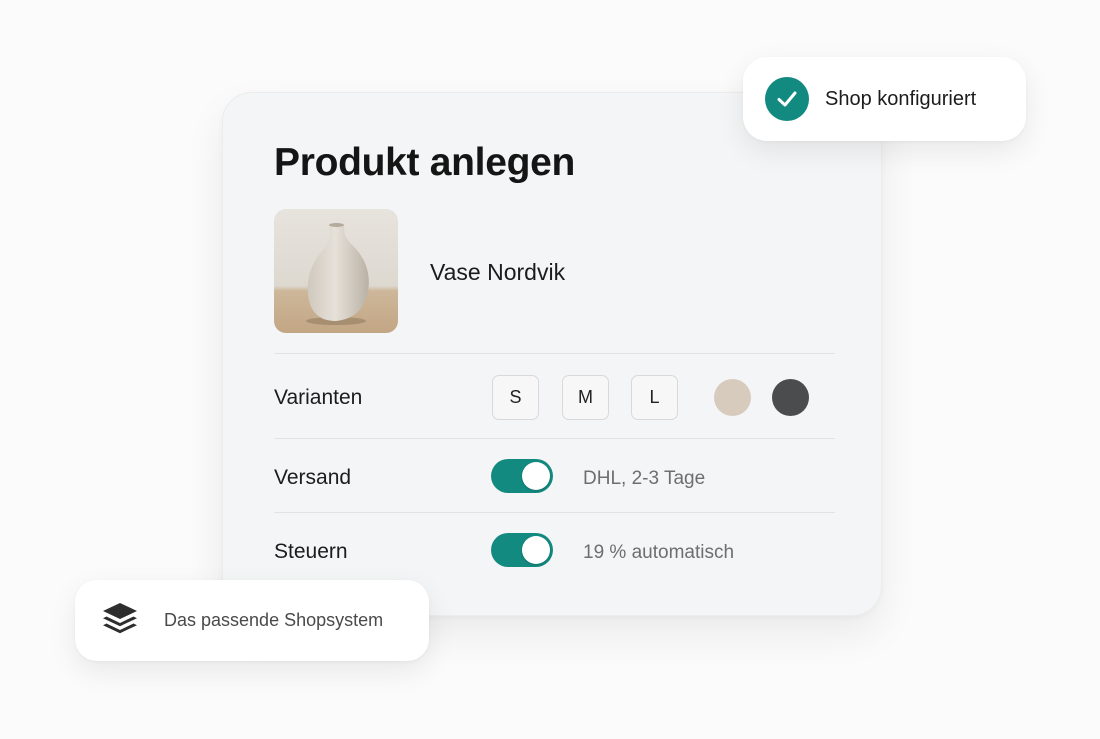 This screenshot has height=739, width=1100. I want to click on shopsystem-badge: Das passende Shopsystem, so click(252, 620).